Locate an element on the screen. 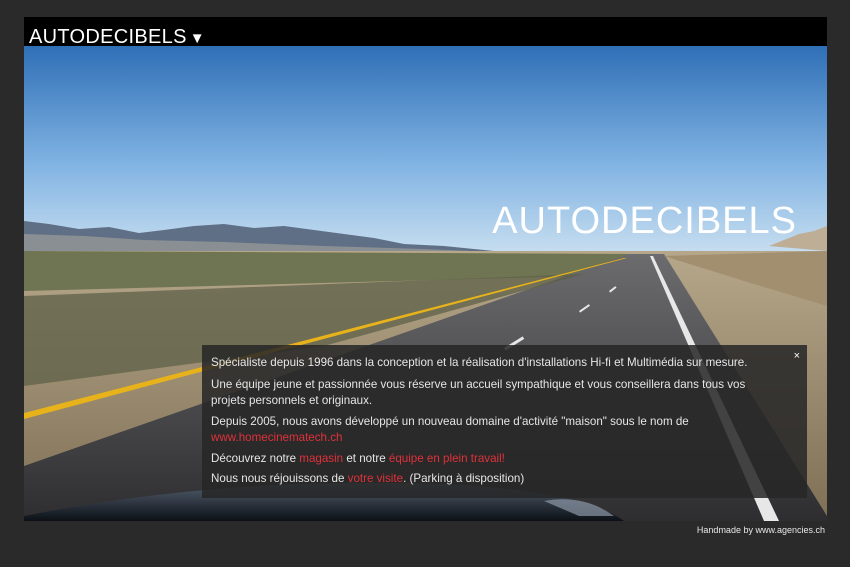  top-bar: AUTODECIBELS ▼ is located at coordinates (425, 32).